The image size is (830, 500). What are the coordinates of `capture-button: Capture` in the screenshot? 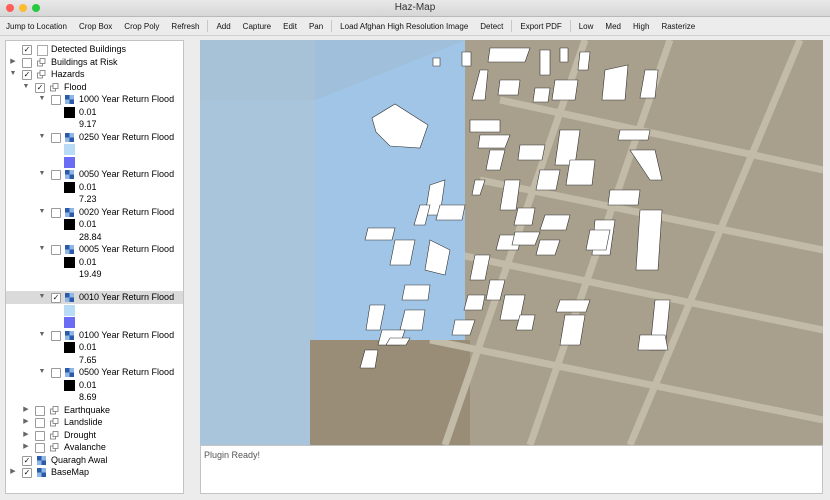 It's located at (257, 26).